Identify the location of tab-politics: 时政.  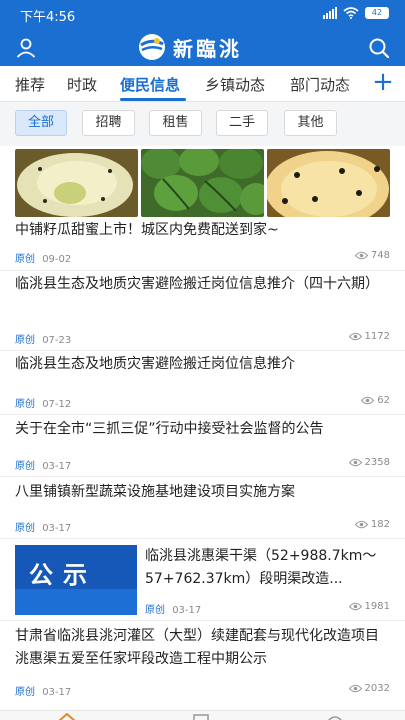
(82, 84).